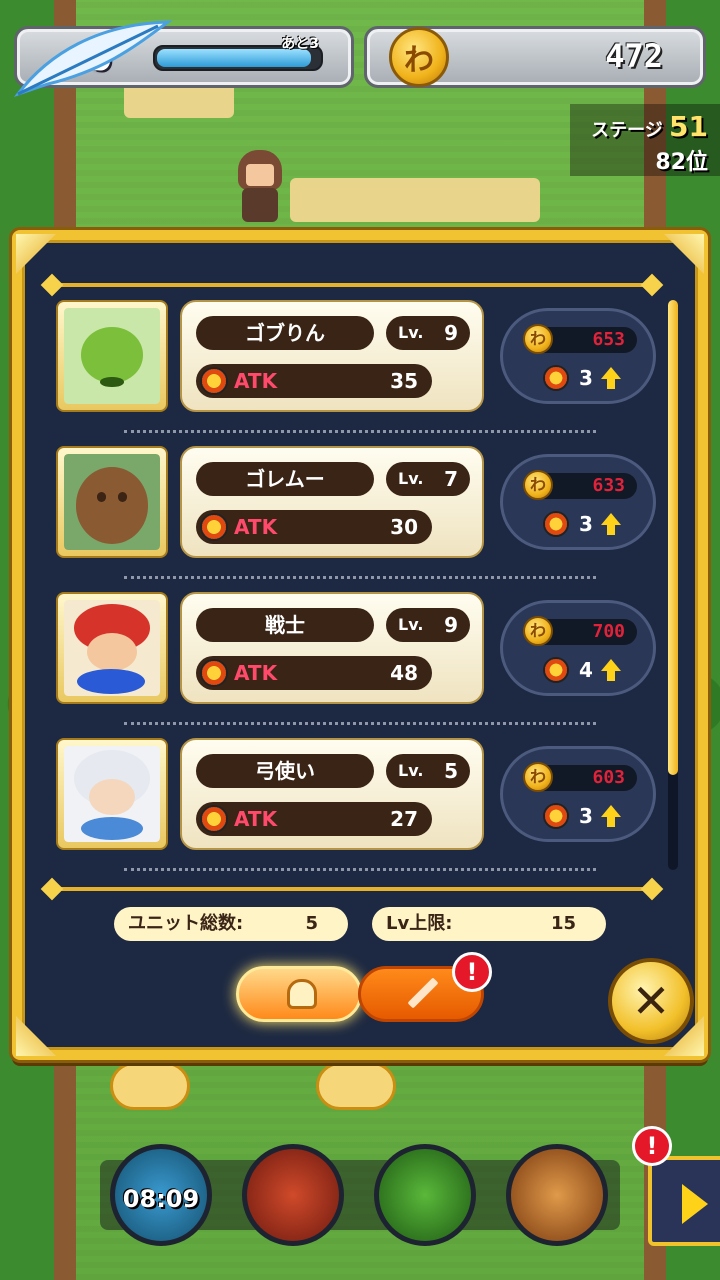  I want to click on next-alert-badge: !, so click(652, 1146).